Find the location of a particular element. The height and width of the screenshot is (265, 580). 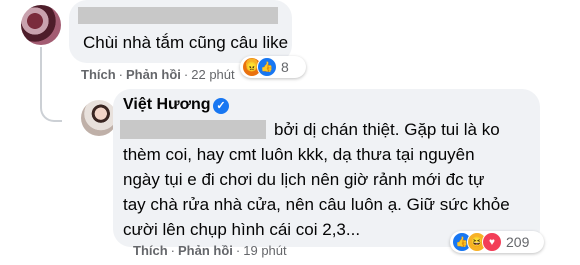

redacted-username is located at coordinates (178, 15).